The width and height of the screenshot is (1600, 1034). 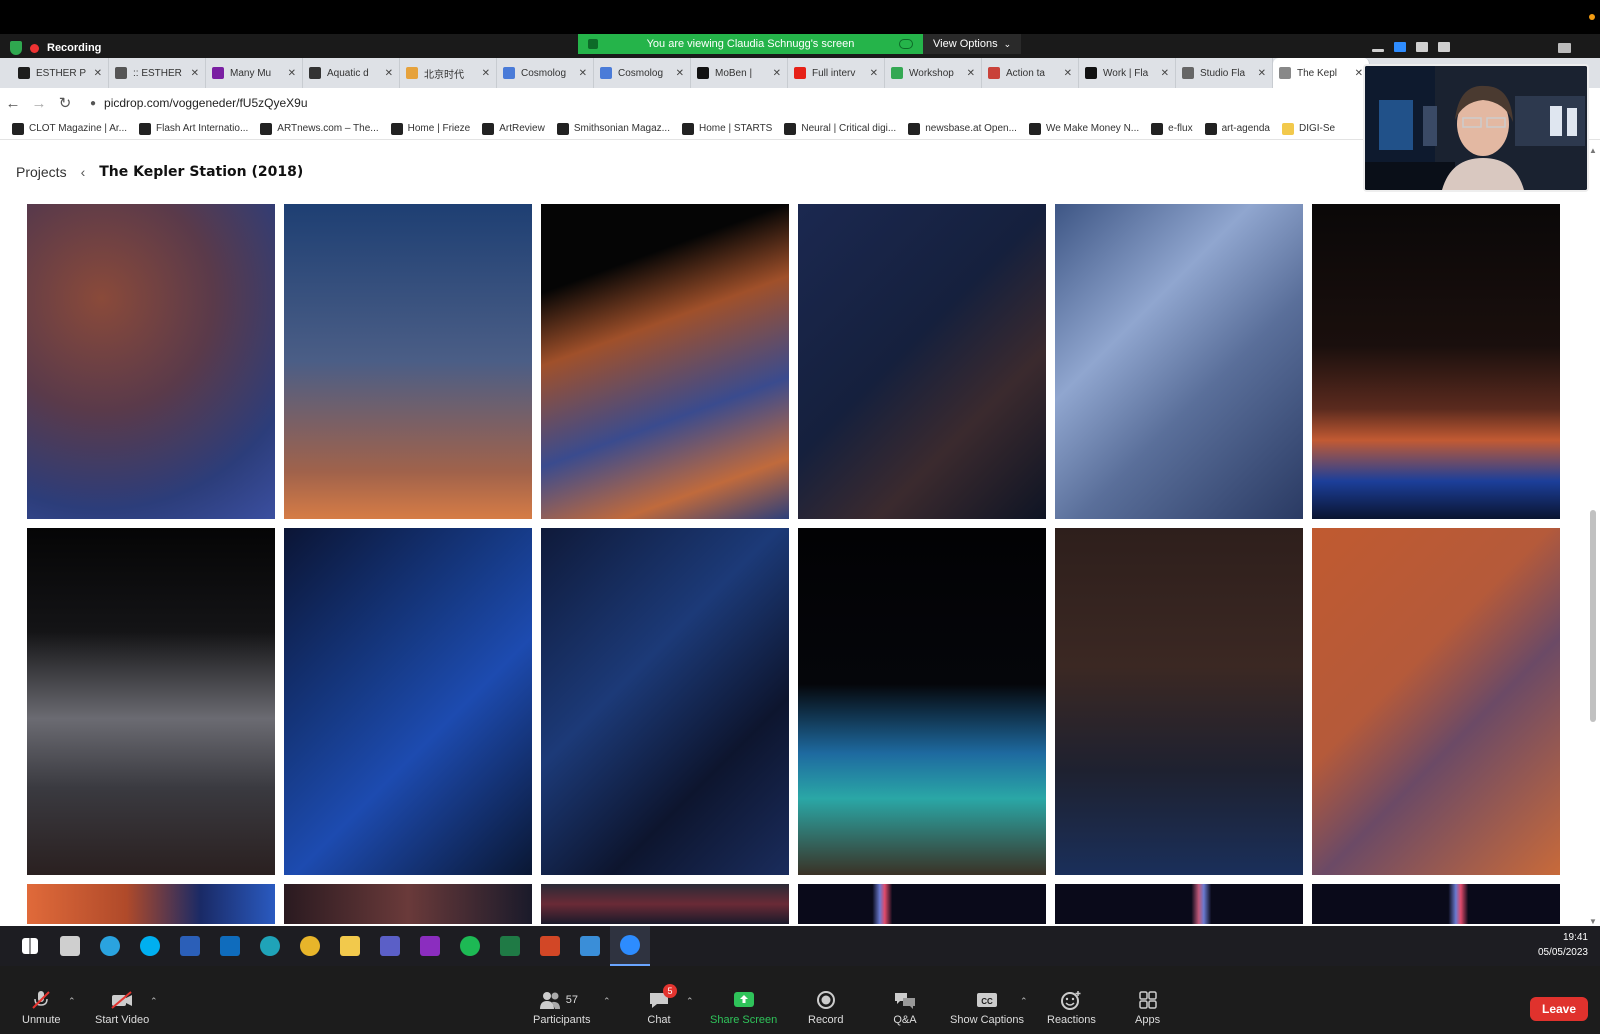 What do you see at coordinates (561, 1008) in the screenshot?
I see `participants-button: 57 Participants` at bounding box center [561, 1008].